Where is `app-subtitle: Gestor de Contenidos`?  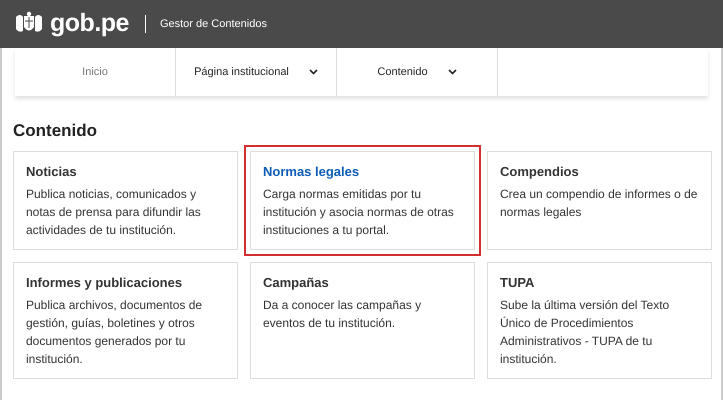 app-subtitle: Gestor de Contenidos is located at coordinates (213, 24).